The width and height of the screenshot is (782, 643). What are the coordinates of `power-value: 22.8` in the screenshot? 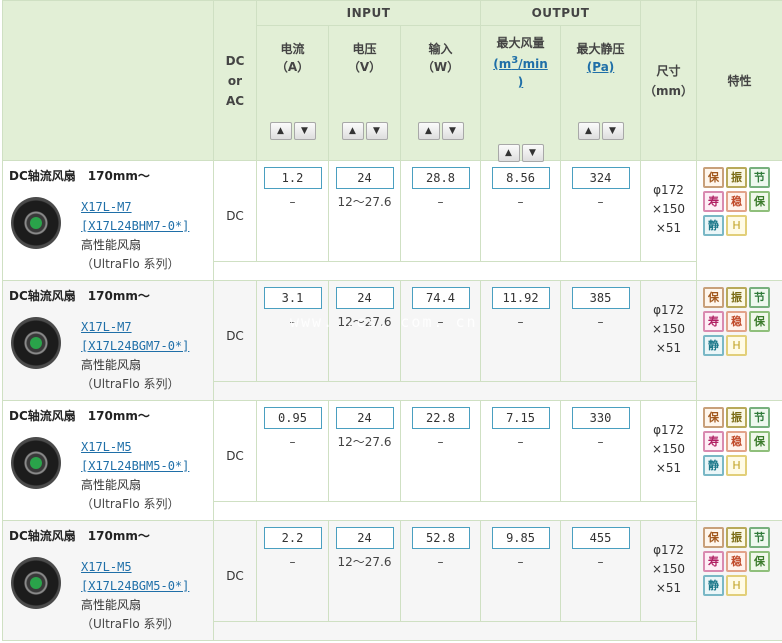 It's located at (440, 418).